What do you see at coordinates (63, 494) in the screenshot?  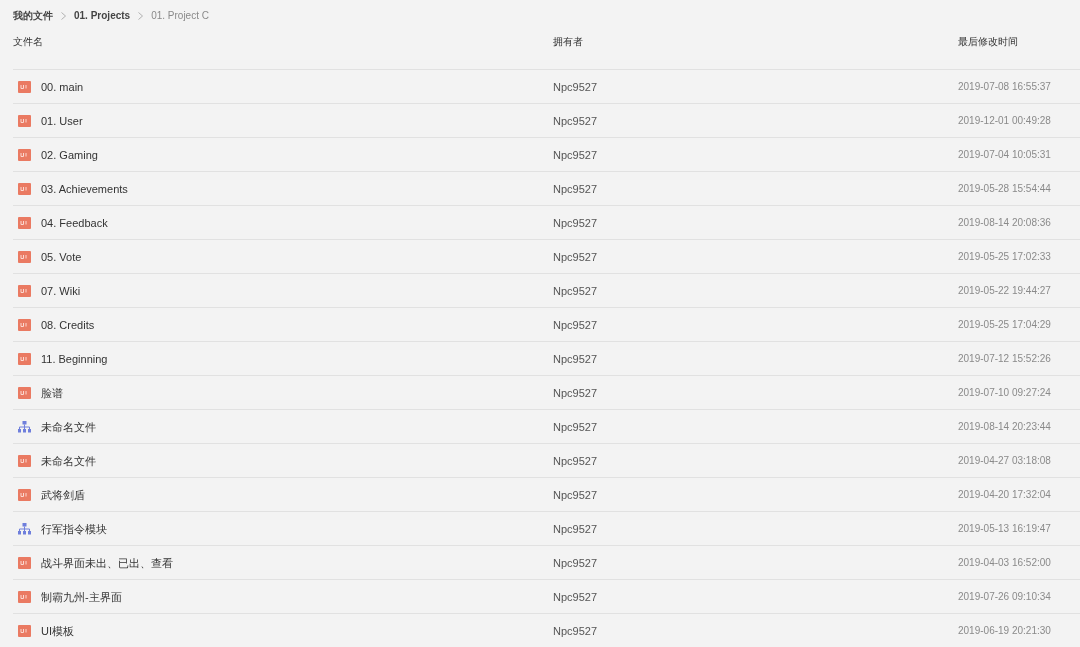 I see `file-name: 武将剑盾` at bounding box center [63, 494].